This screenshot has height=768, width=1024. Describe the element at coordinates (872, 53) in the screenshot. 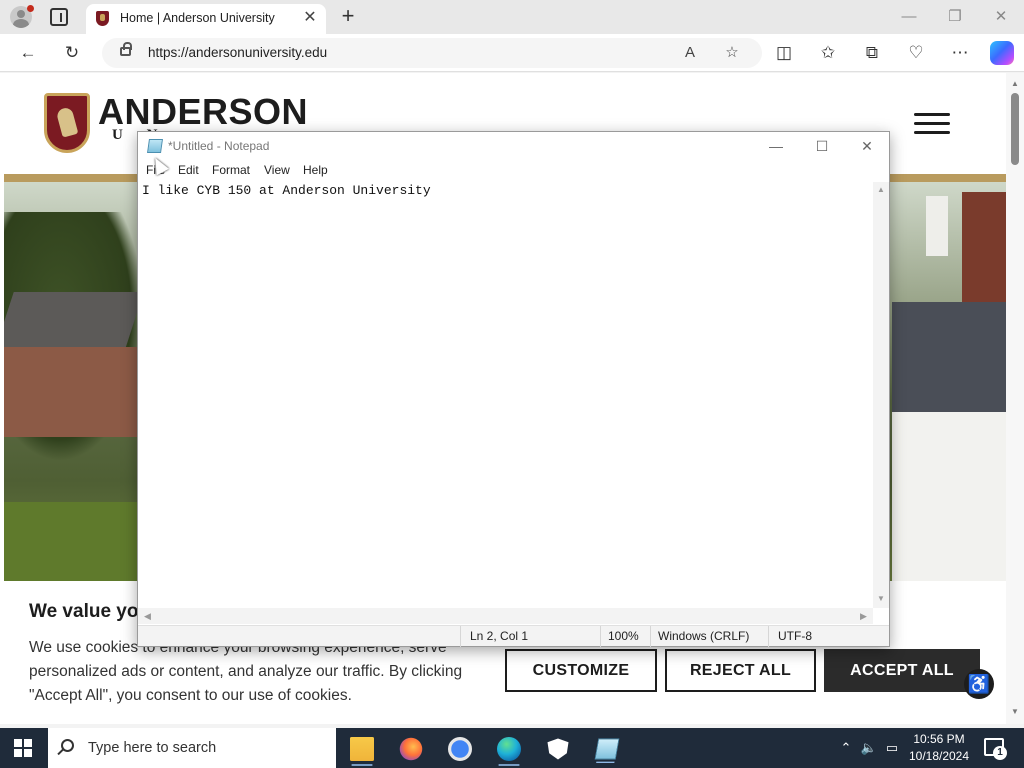

I see `collections-icon: ⧉` at that location.